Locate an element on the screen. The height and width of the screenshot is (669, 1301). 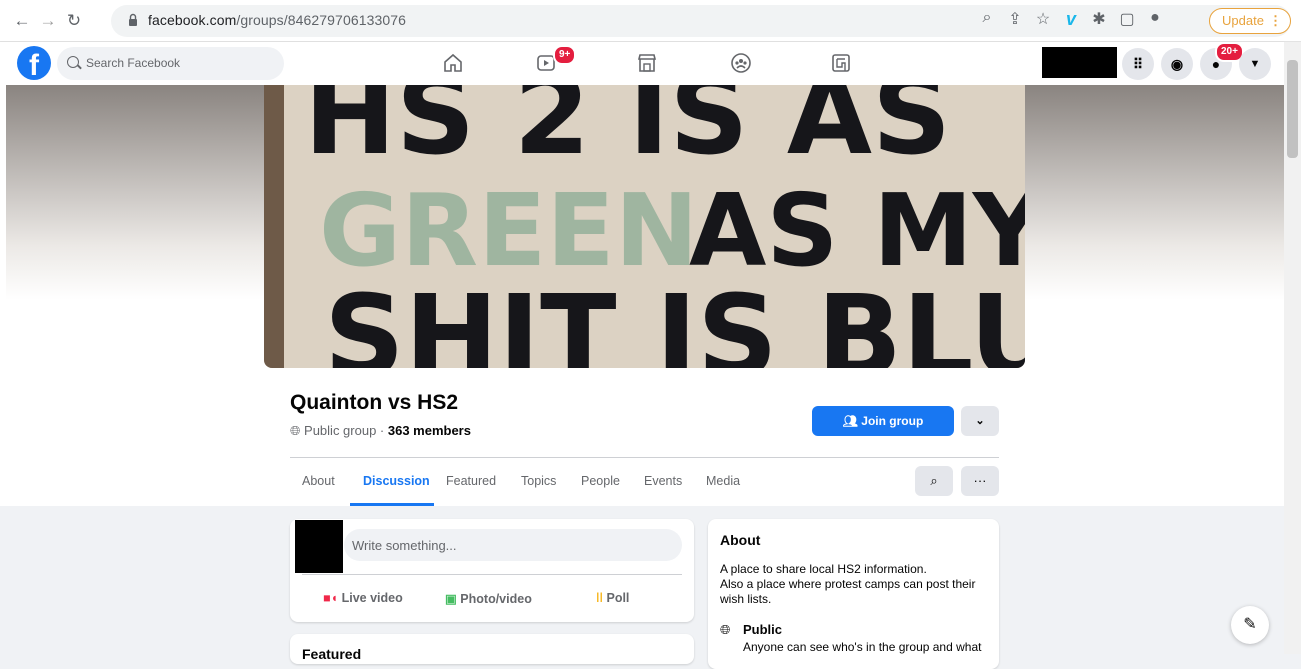
photo-video-label: Photo/video is located at coordinates (496, 599).